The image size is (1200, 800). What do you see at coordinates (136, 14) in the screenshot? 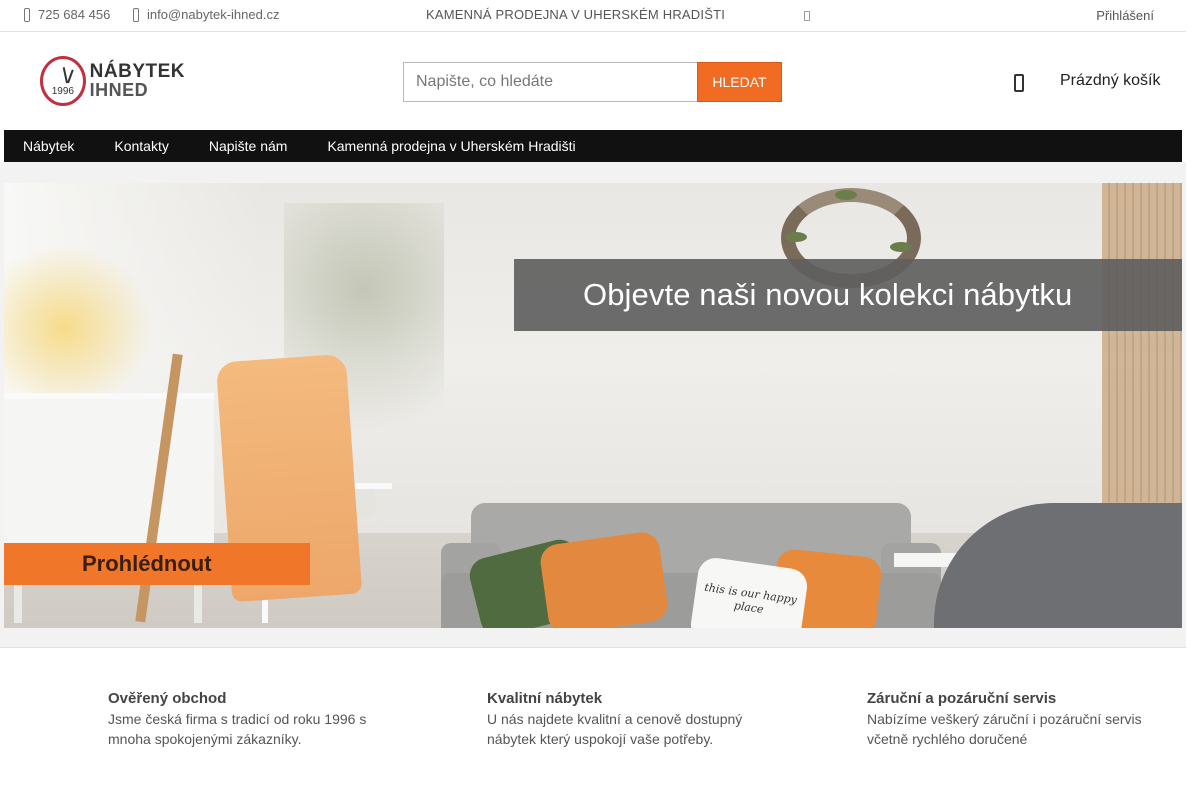
I see `mail-icon` at bounding box center [136, 14].